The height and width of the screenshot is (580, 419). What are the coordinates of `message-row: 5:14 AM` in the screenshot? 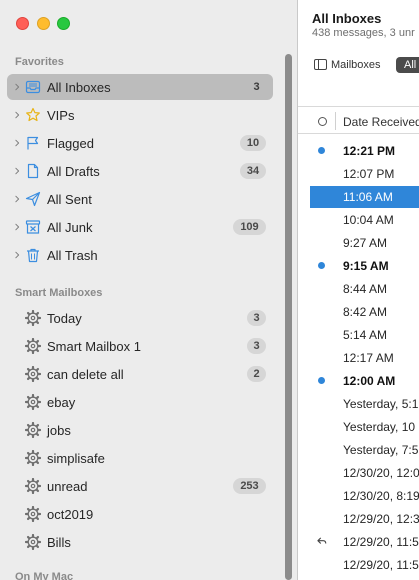 It's located at (364, 335).